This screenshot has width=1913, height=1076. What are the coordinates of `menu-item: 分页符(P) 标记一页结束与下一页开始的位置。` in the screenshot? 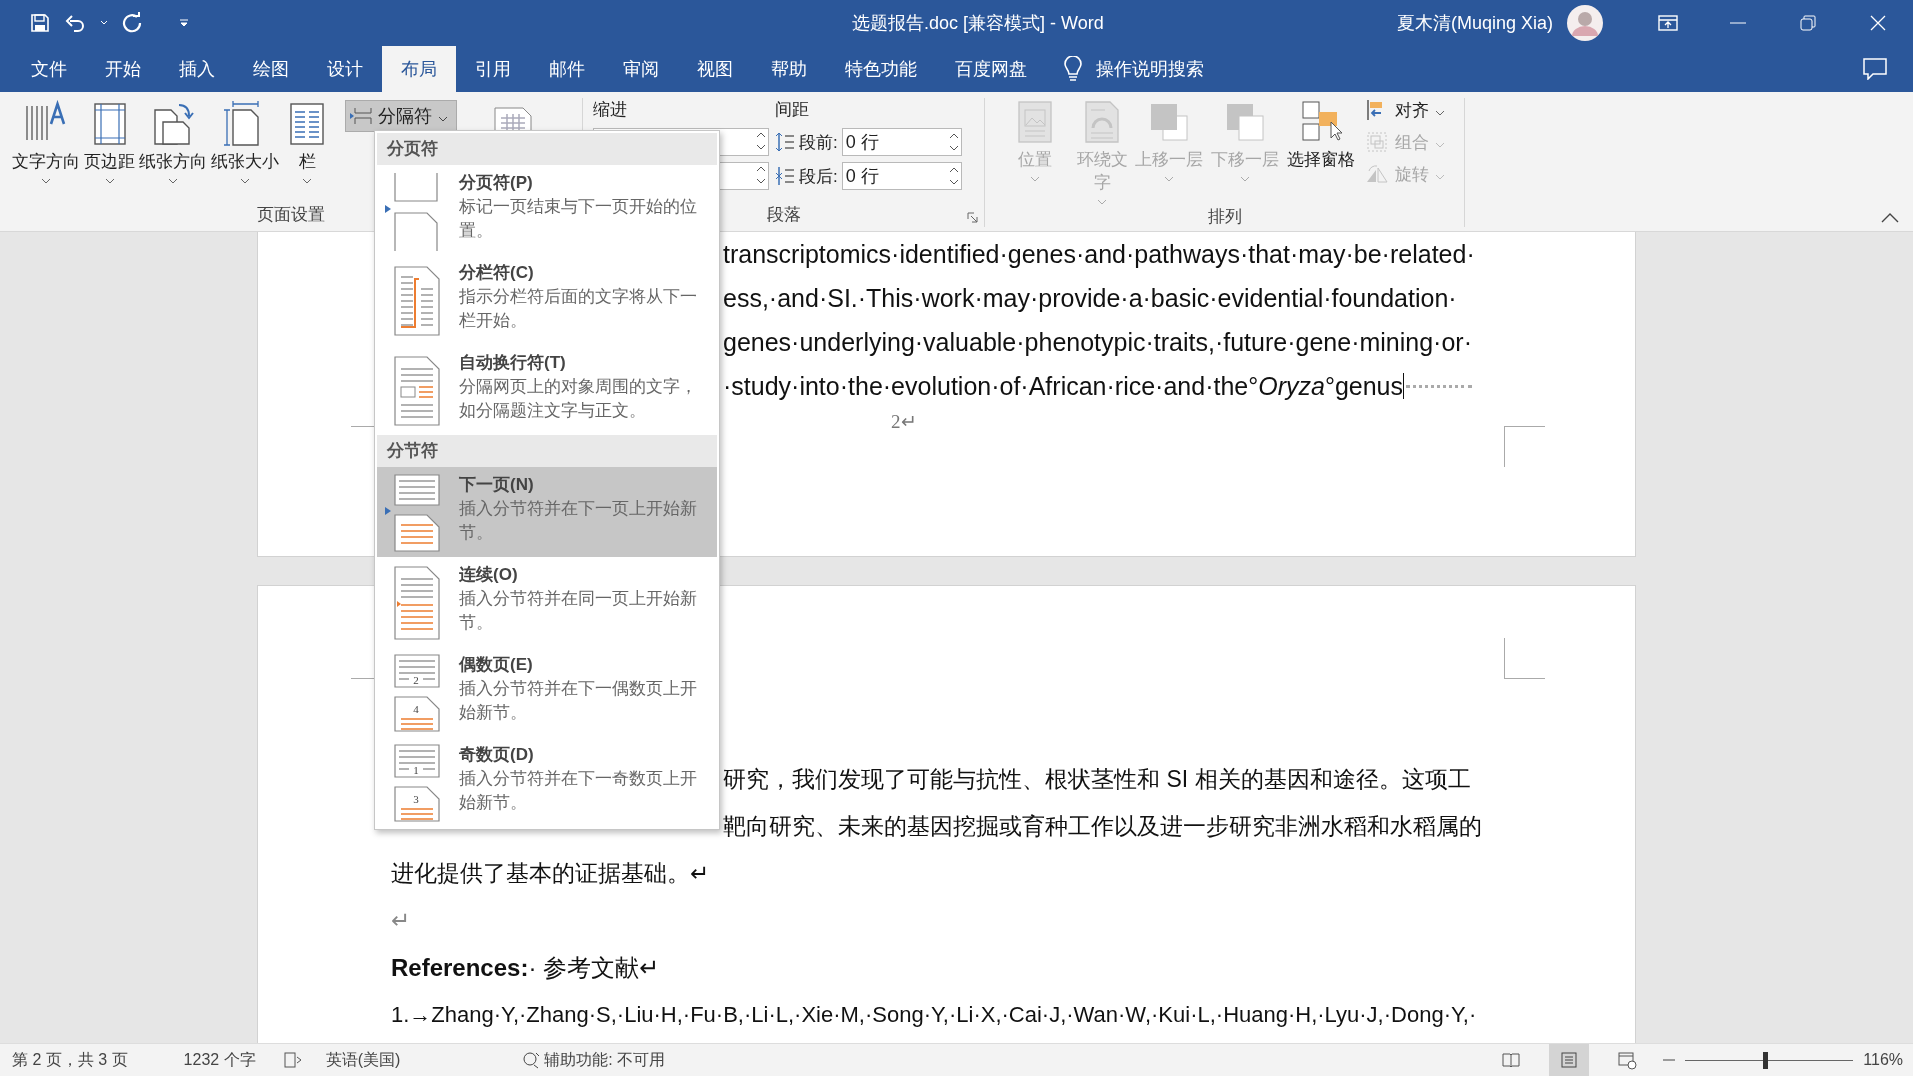 It's located at (547, 210).